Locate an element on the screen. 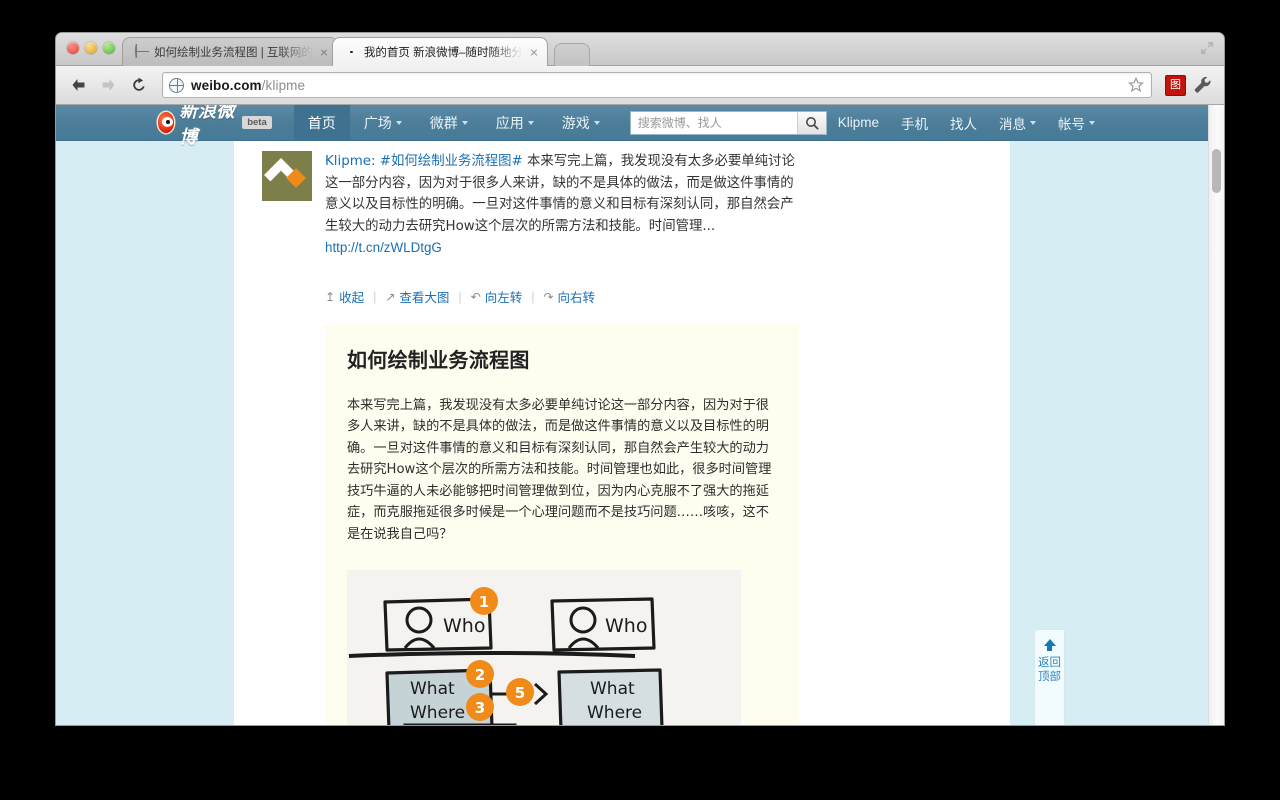 The height and width of the screenshot is (800, 1280). search-box is located at coordinates (728, 122).